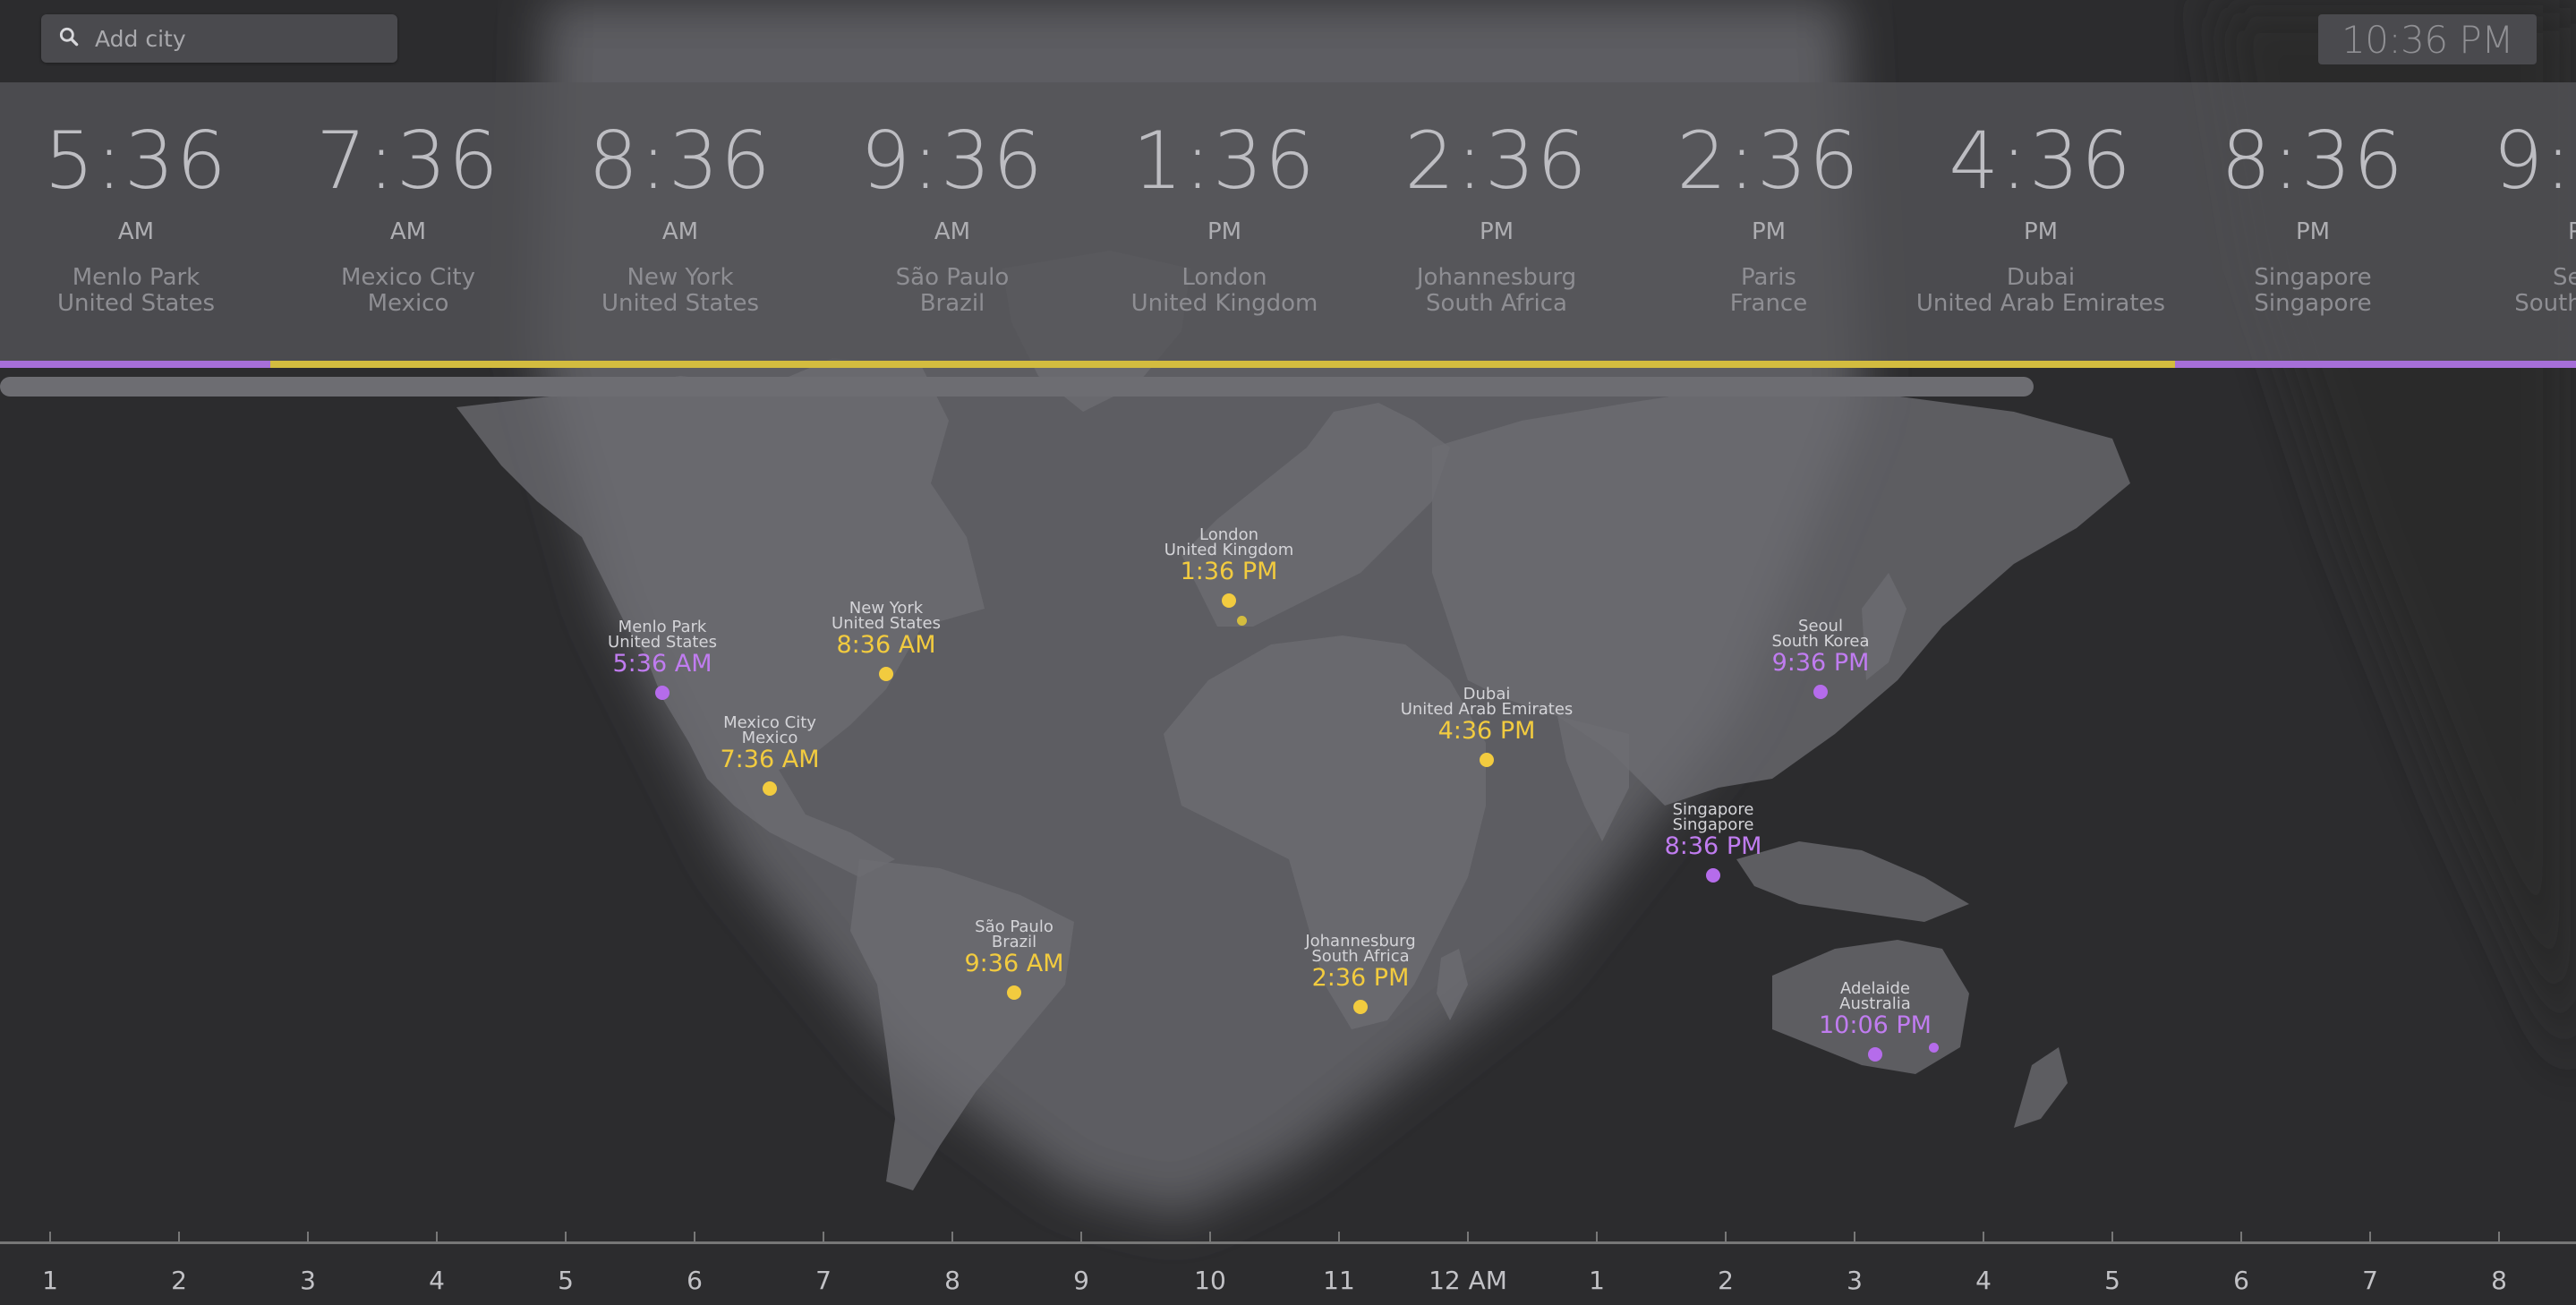  I want to click on city-country: United Arab Emirates, so click(2040, 303).